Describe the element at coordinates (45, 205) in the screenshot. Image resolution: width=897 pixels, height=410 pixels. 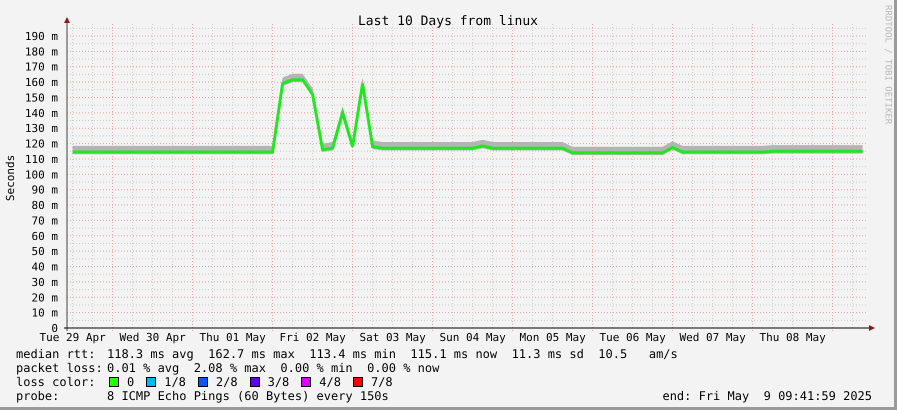
I see `tick-label: 80 m` at that location.